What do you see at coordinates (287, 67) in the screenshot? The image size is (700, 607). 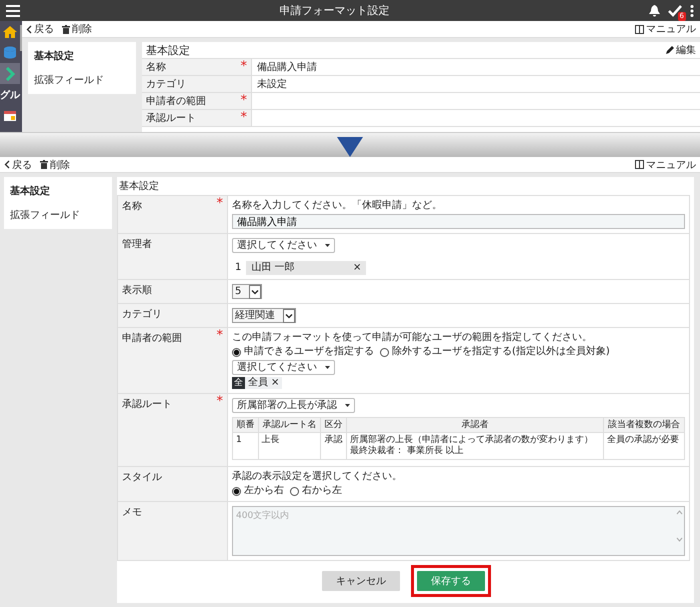 I see `field-value: 備品購入申請` at bounding box center [287, 67].